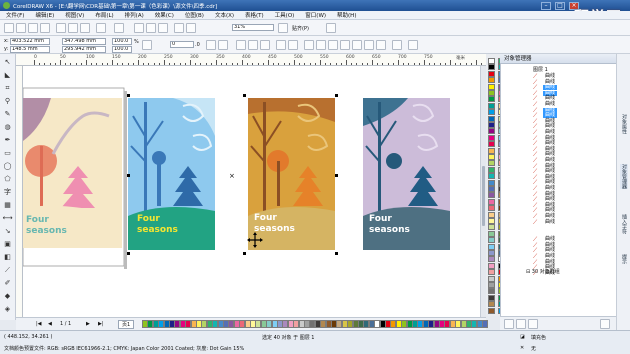 This screenshot has height=354, width=630. I want to click on import-icon, so click(151, 28).